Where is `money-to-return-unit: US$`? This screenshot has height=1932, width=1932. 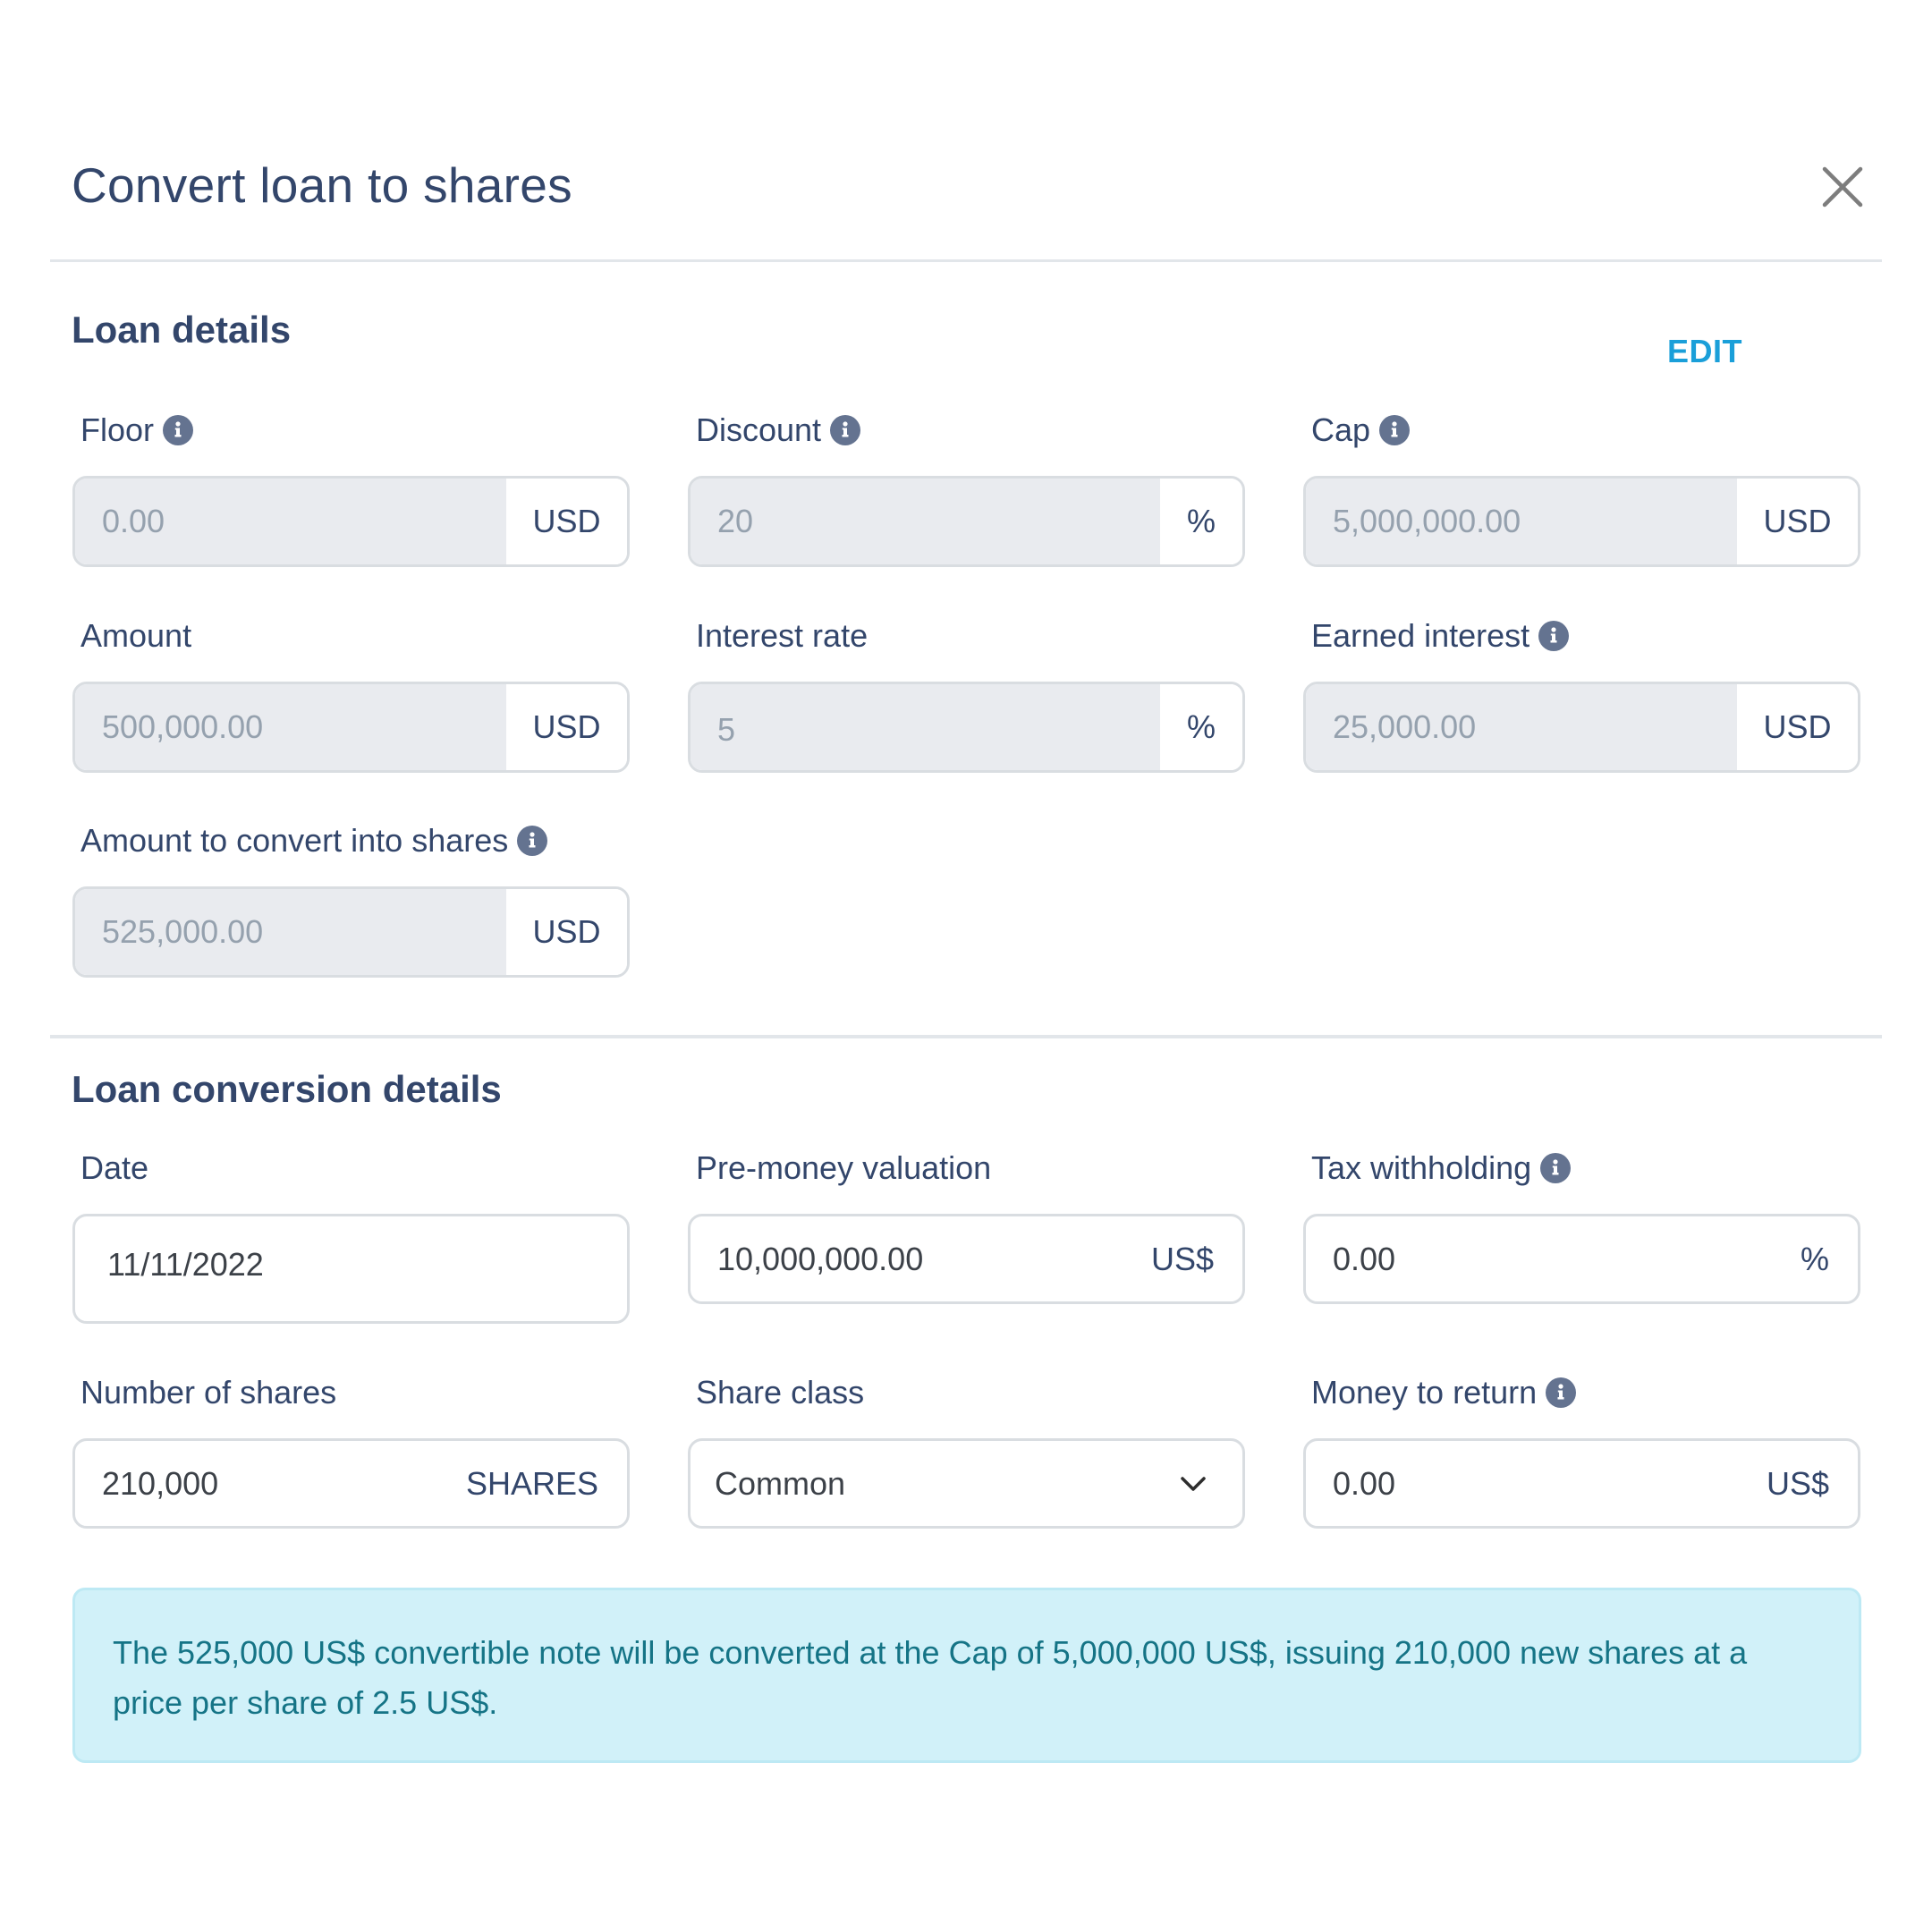
money-to-return-unit: US$ is located at coordinates (1797, 1483).